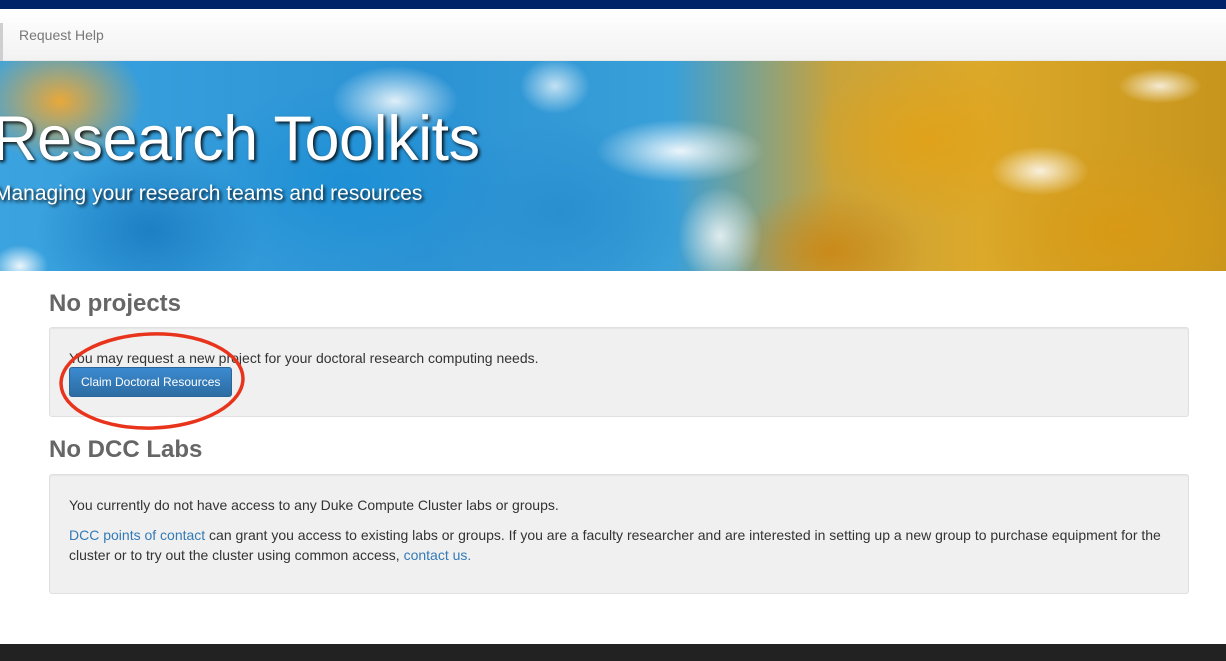 This screenshot has height=661, width=1226. What do you see at coordinates (438, 555) in the screenshot?
I see `contact-us-link: contact us.` at bounding box center [438, 555].